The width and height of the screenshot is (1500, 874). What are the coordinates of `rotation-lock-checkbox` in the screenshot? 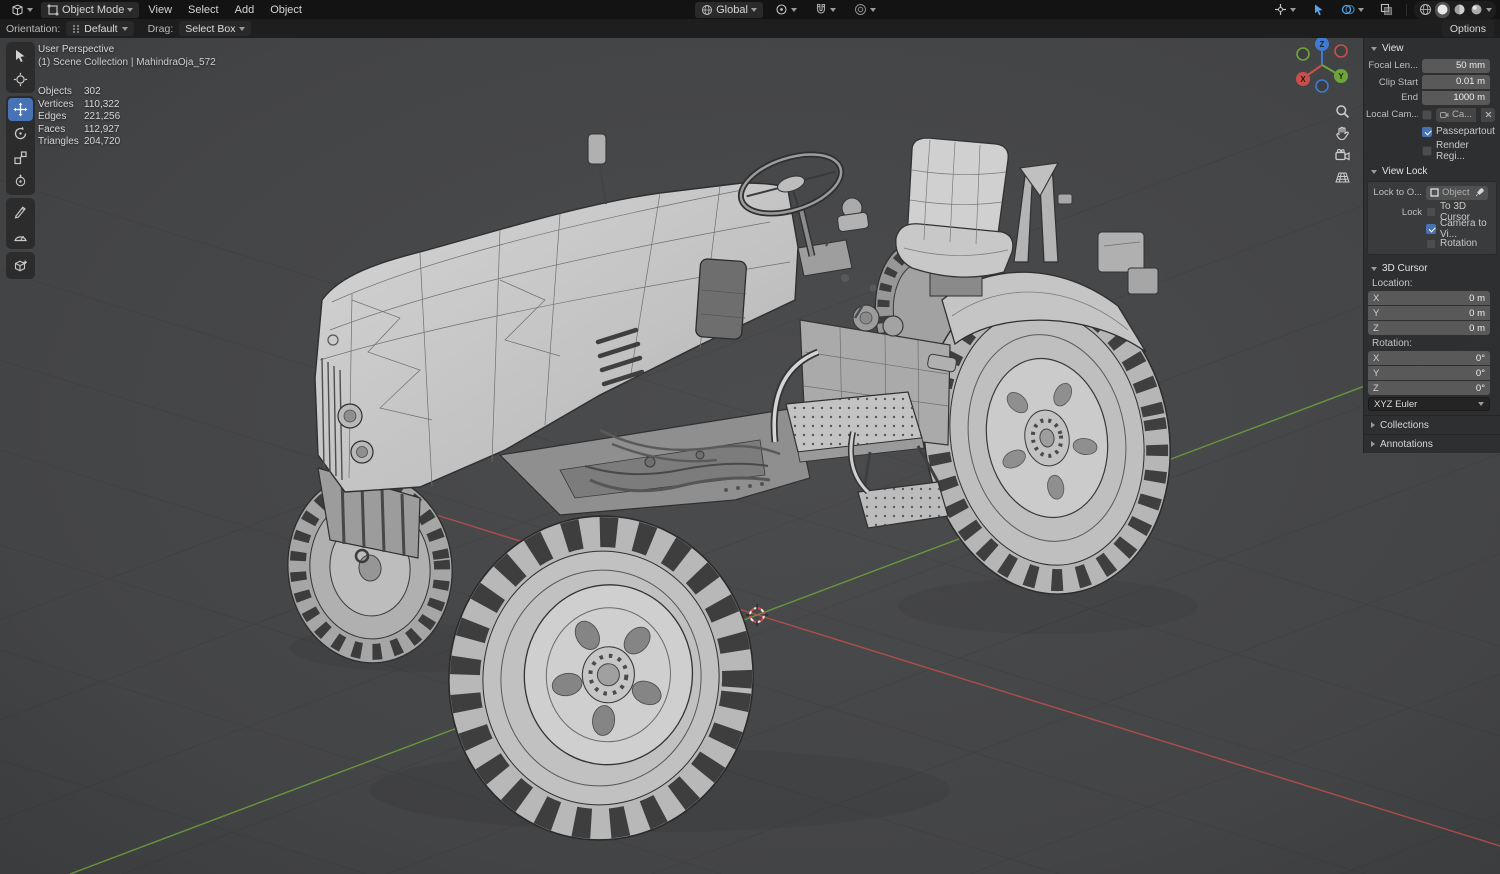 It's located at (1431, 243).